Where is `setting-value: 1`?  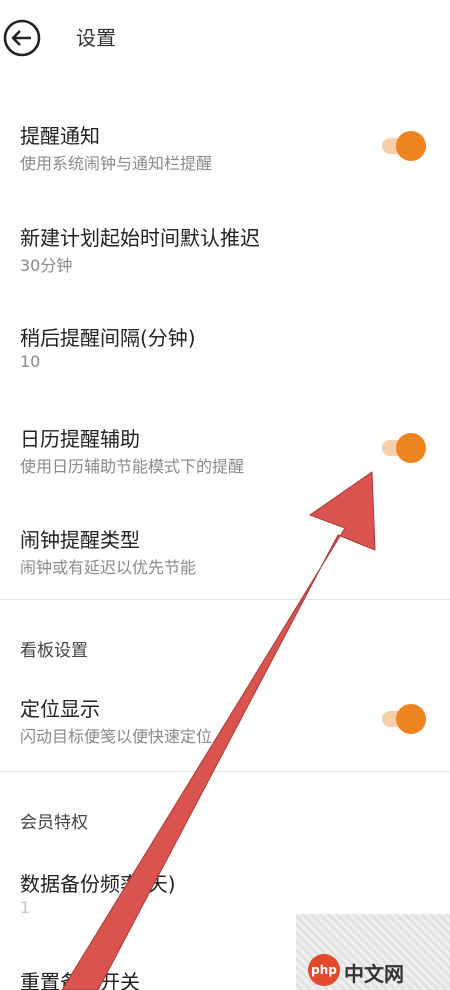 setting-value: 1 is located at coordinates (25, 907).